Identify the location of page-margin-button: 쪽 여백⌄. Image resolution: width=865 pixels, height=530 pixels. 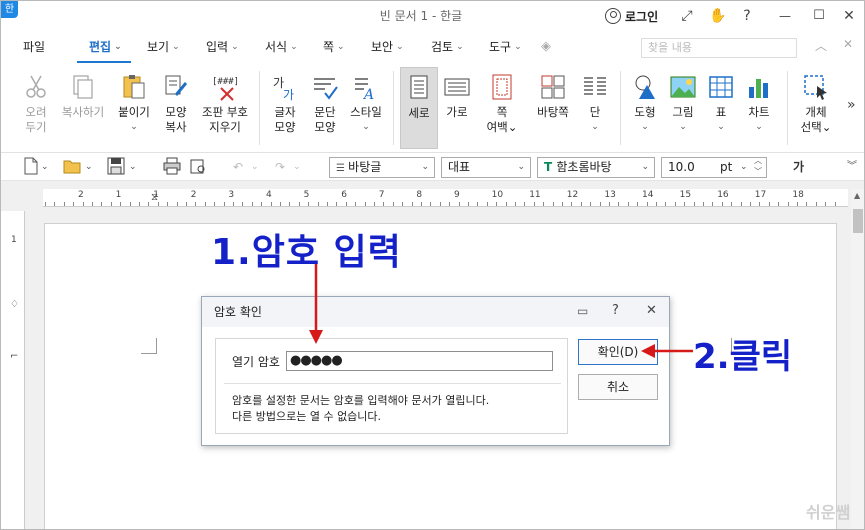
(502, 108).